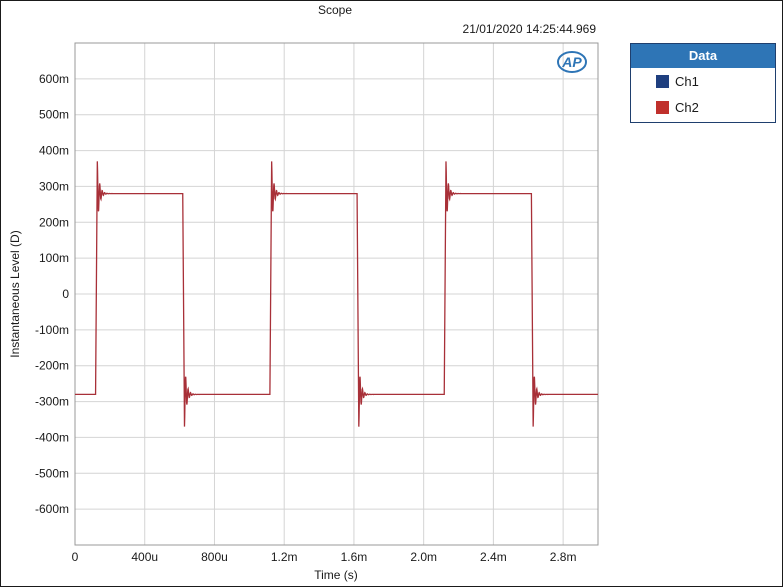 The height and width of the screenshot is (587, 783). What do you see at coordinates (54, 222) in the screenshot?
I see `y-tick-label: 200m` at bounding box center [54, 222].